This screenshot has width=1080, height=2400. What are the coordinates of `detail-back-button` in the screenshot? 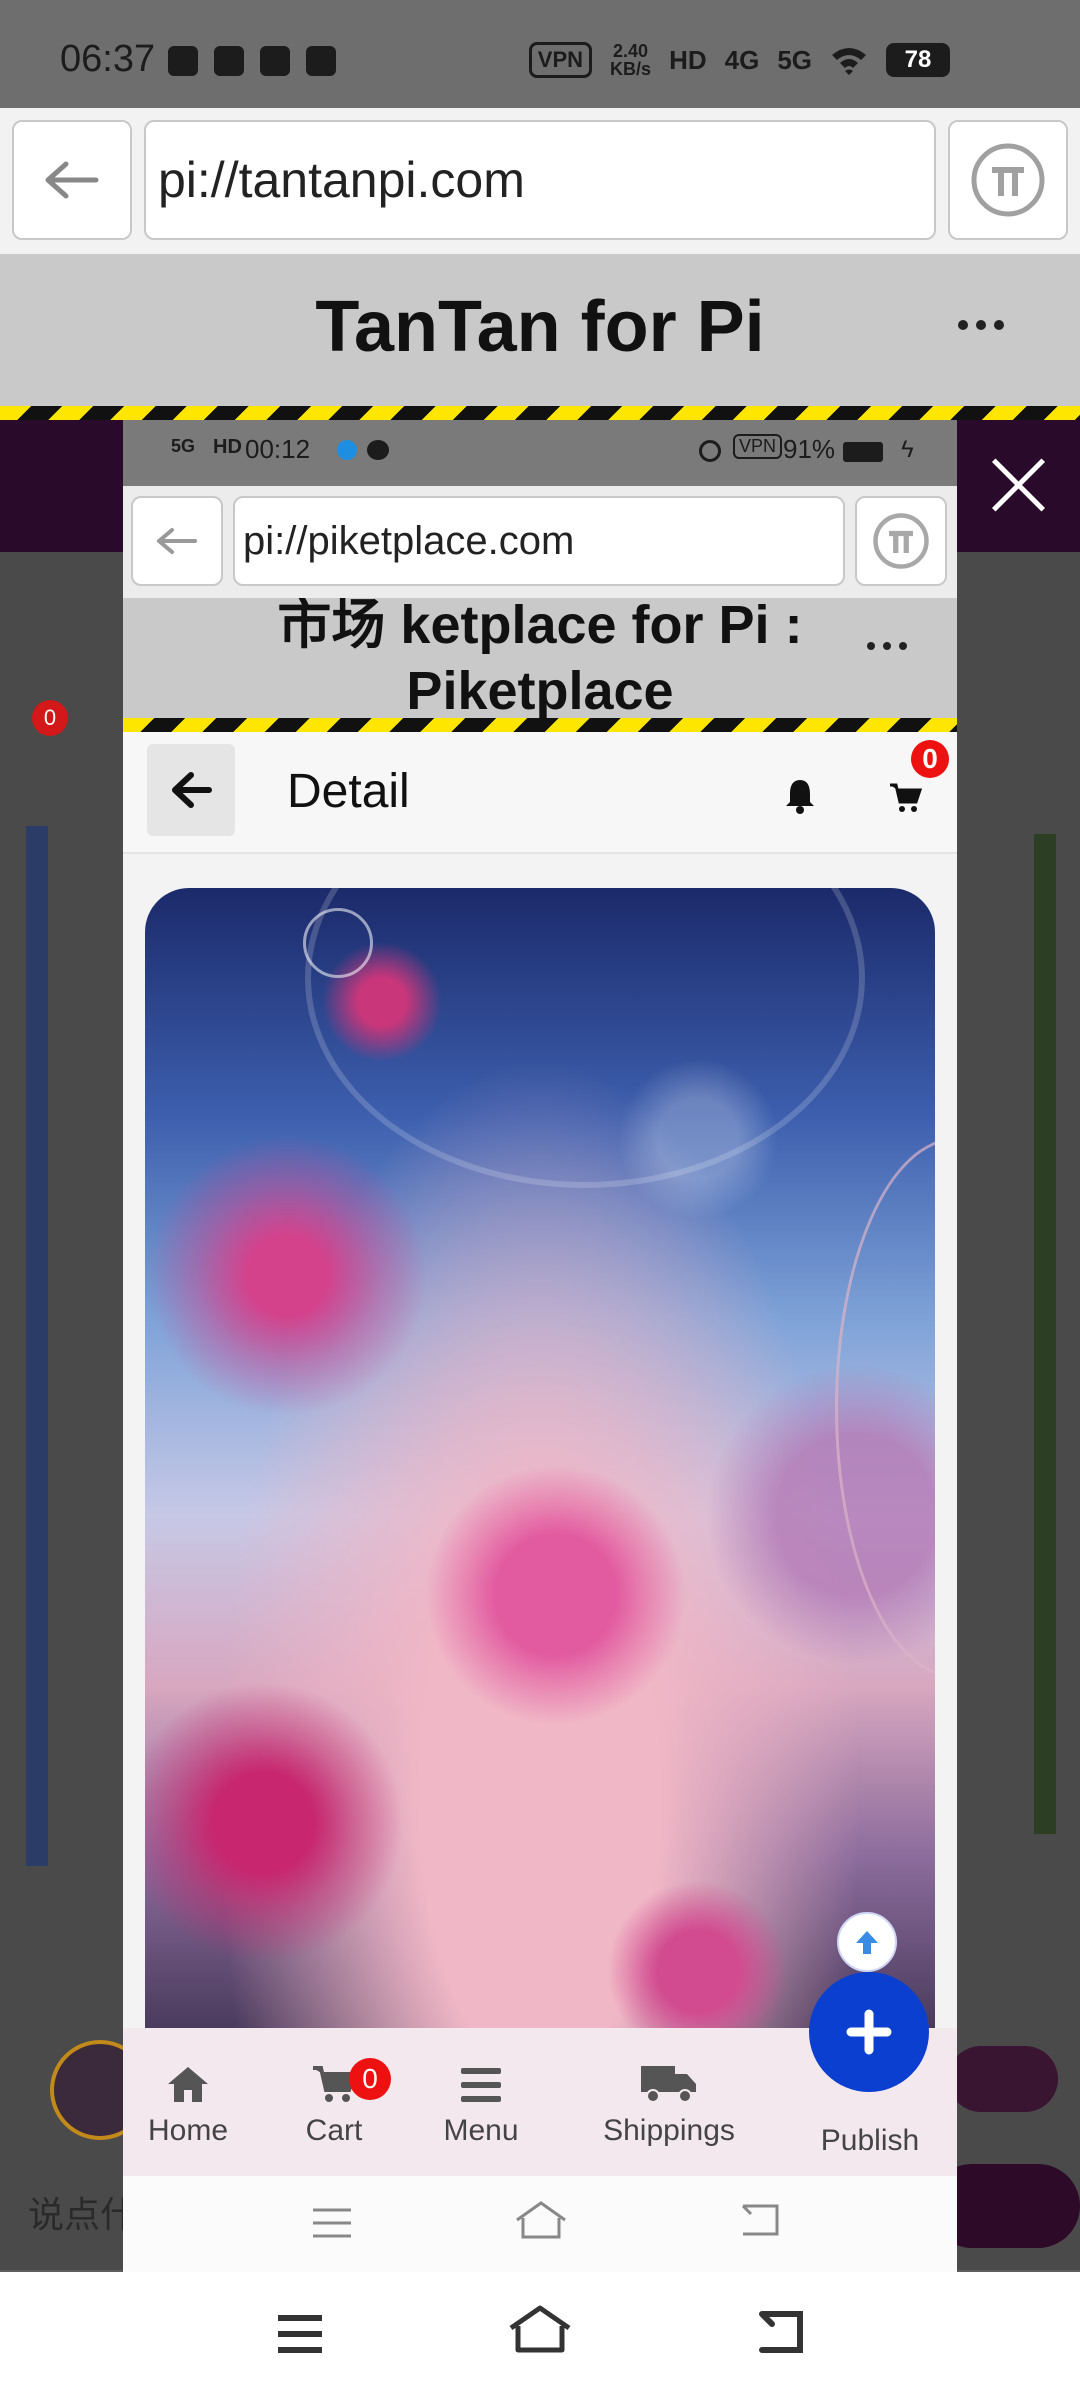 It's located at (191, 790).